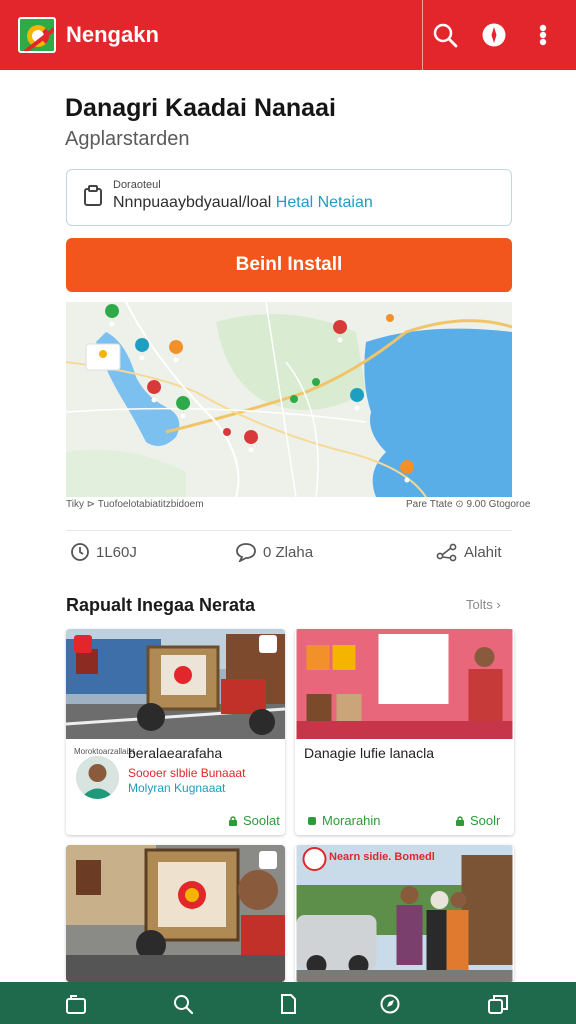 Image resolution: width=576 pixels, height=1024 pixels. I want to click on card-footer-label: Soolr, so click(485, 820).